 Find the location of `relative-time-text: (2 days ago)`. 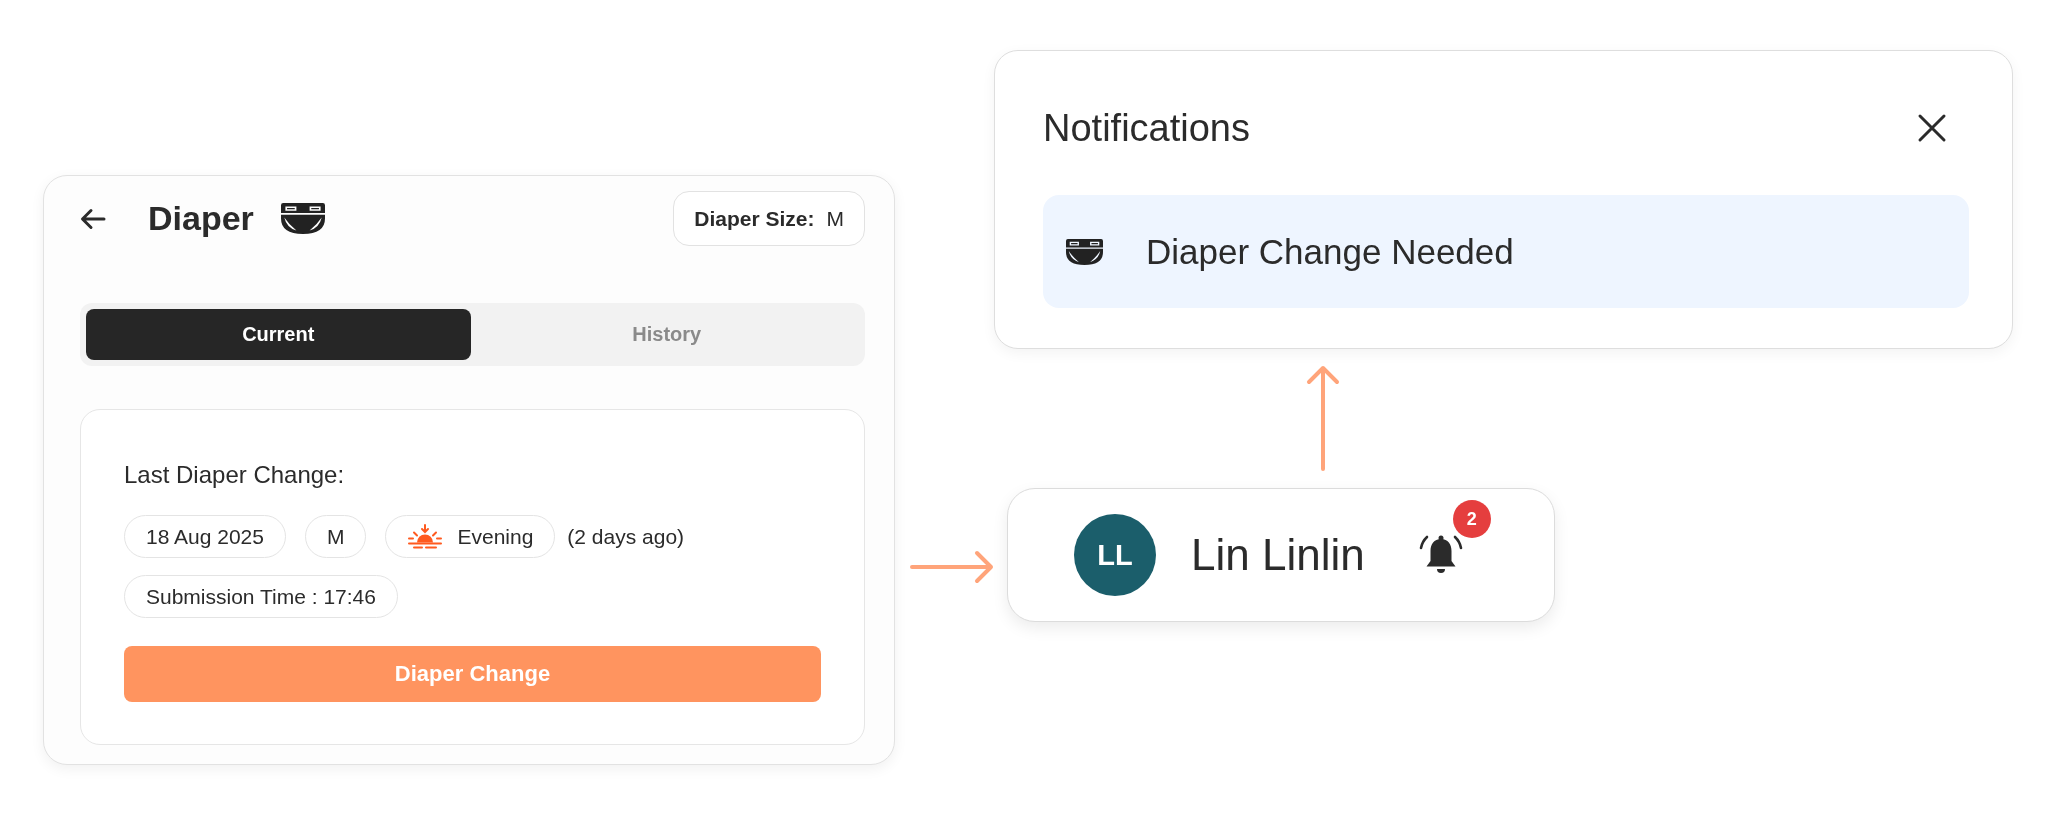

relative-time-text: (2 days ago) is located at coordinates (626, 536).